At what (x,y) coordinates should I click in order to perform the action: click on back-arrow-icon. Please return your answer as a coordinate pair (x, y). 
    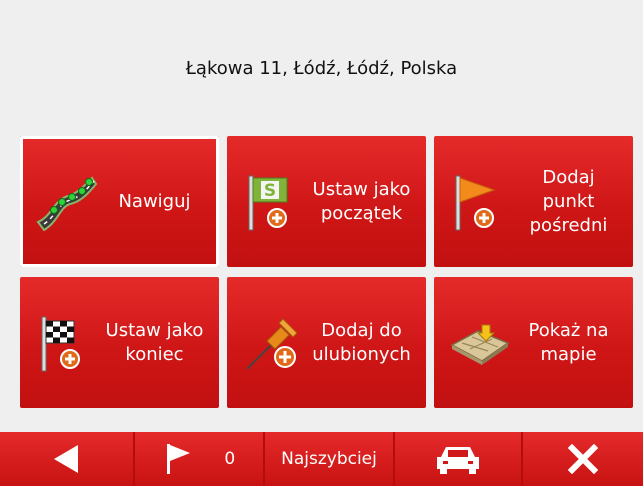
    Looking at the image, I should click on (65, 459).